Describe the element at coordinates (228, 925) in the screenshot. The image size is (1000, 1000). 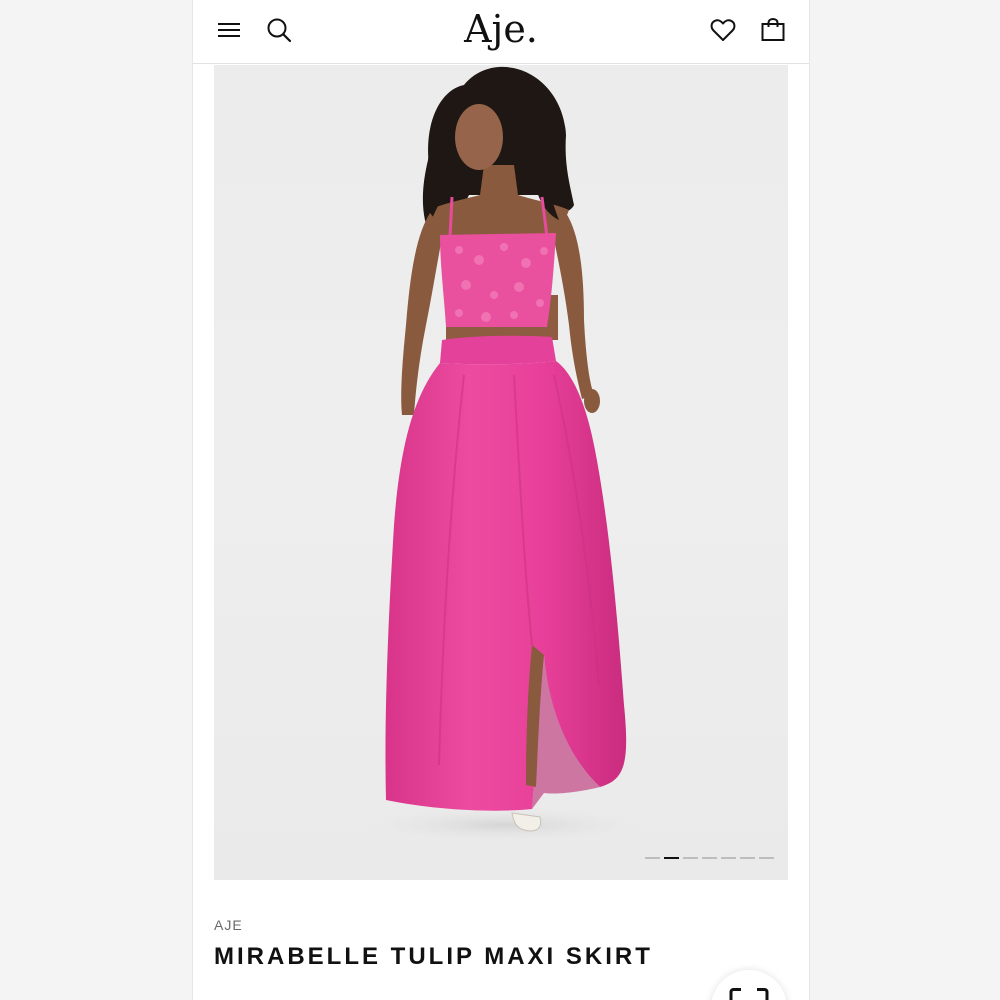
I see `product-brand: AJE` at that location.